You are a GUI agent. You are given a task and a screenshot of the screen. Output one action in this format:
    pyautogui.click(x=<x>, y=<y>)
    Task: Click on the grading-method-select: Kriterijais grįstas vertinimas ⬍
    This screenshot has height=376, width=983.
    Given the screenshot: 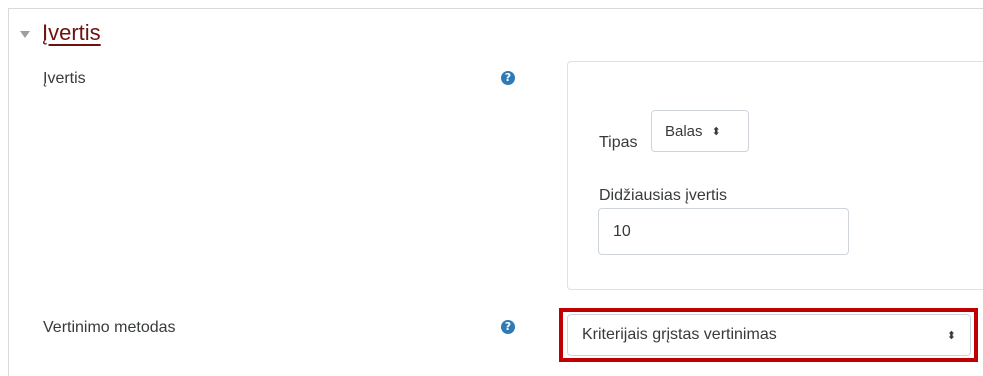 What is the action you would take?
    pyautogui.click(x=769, y=335)
    